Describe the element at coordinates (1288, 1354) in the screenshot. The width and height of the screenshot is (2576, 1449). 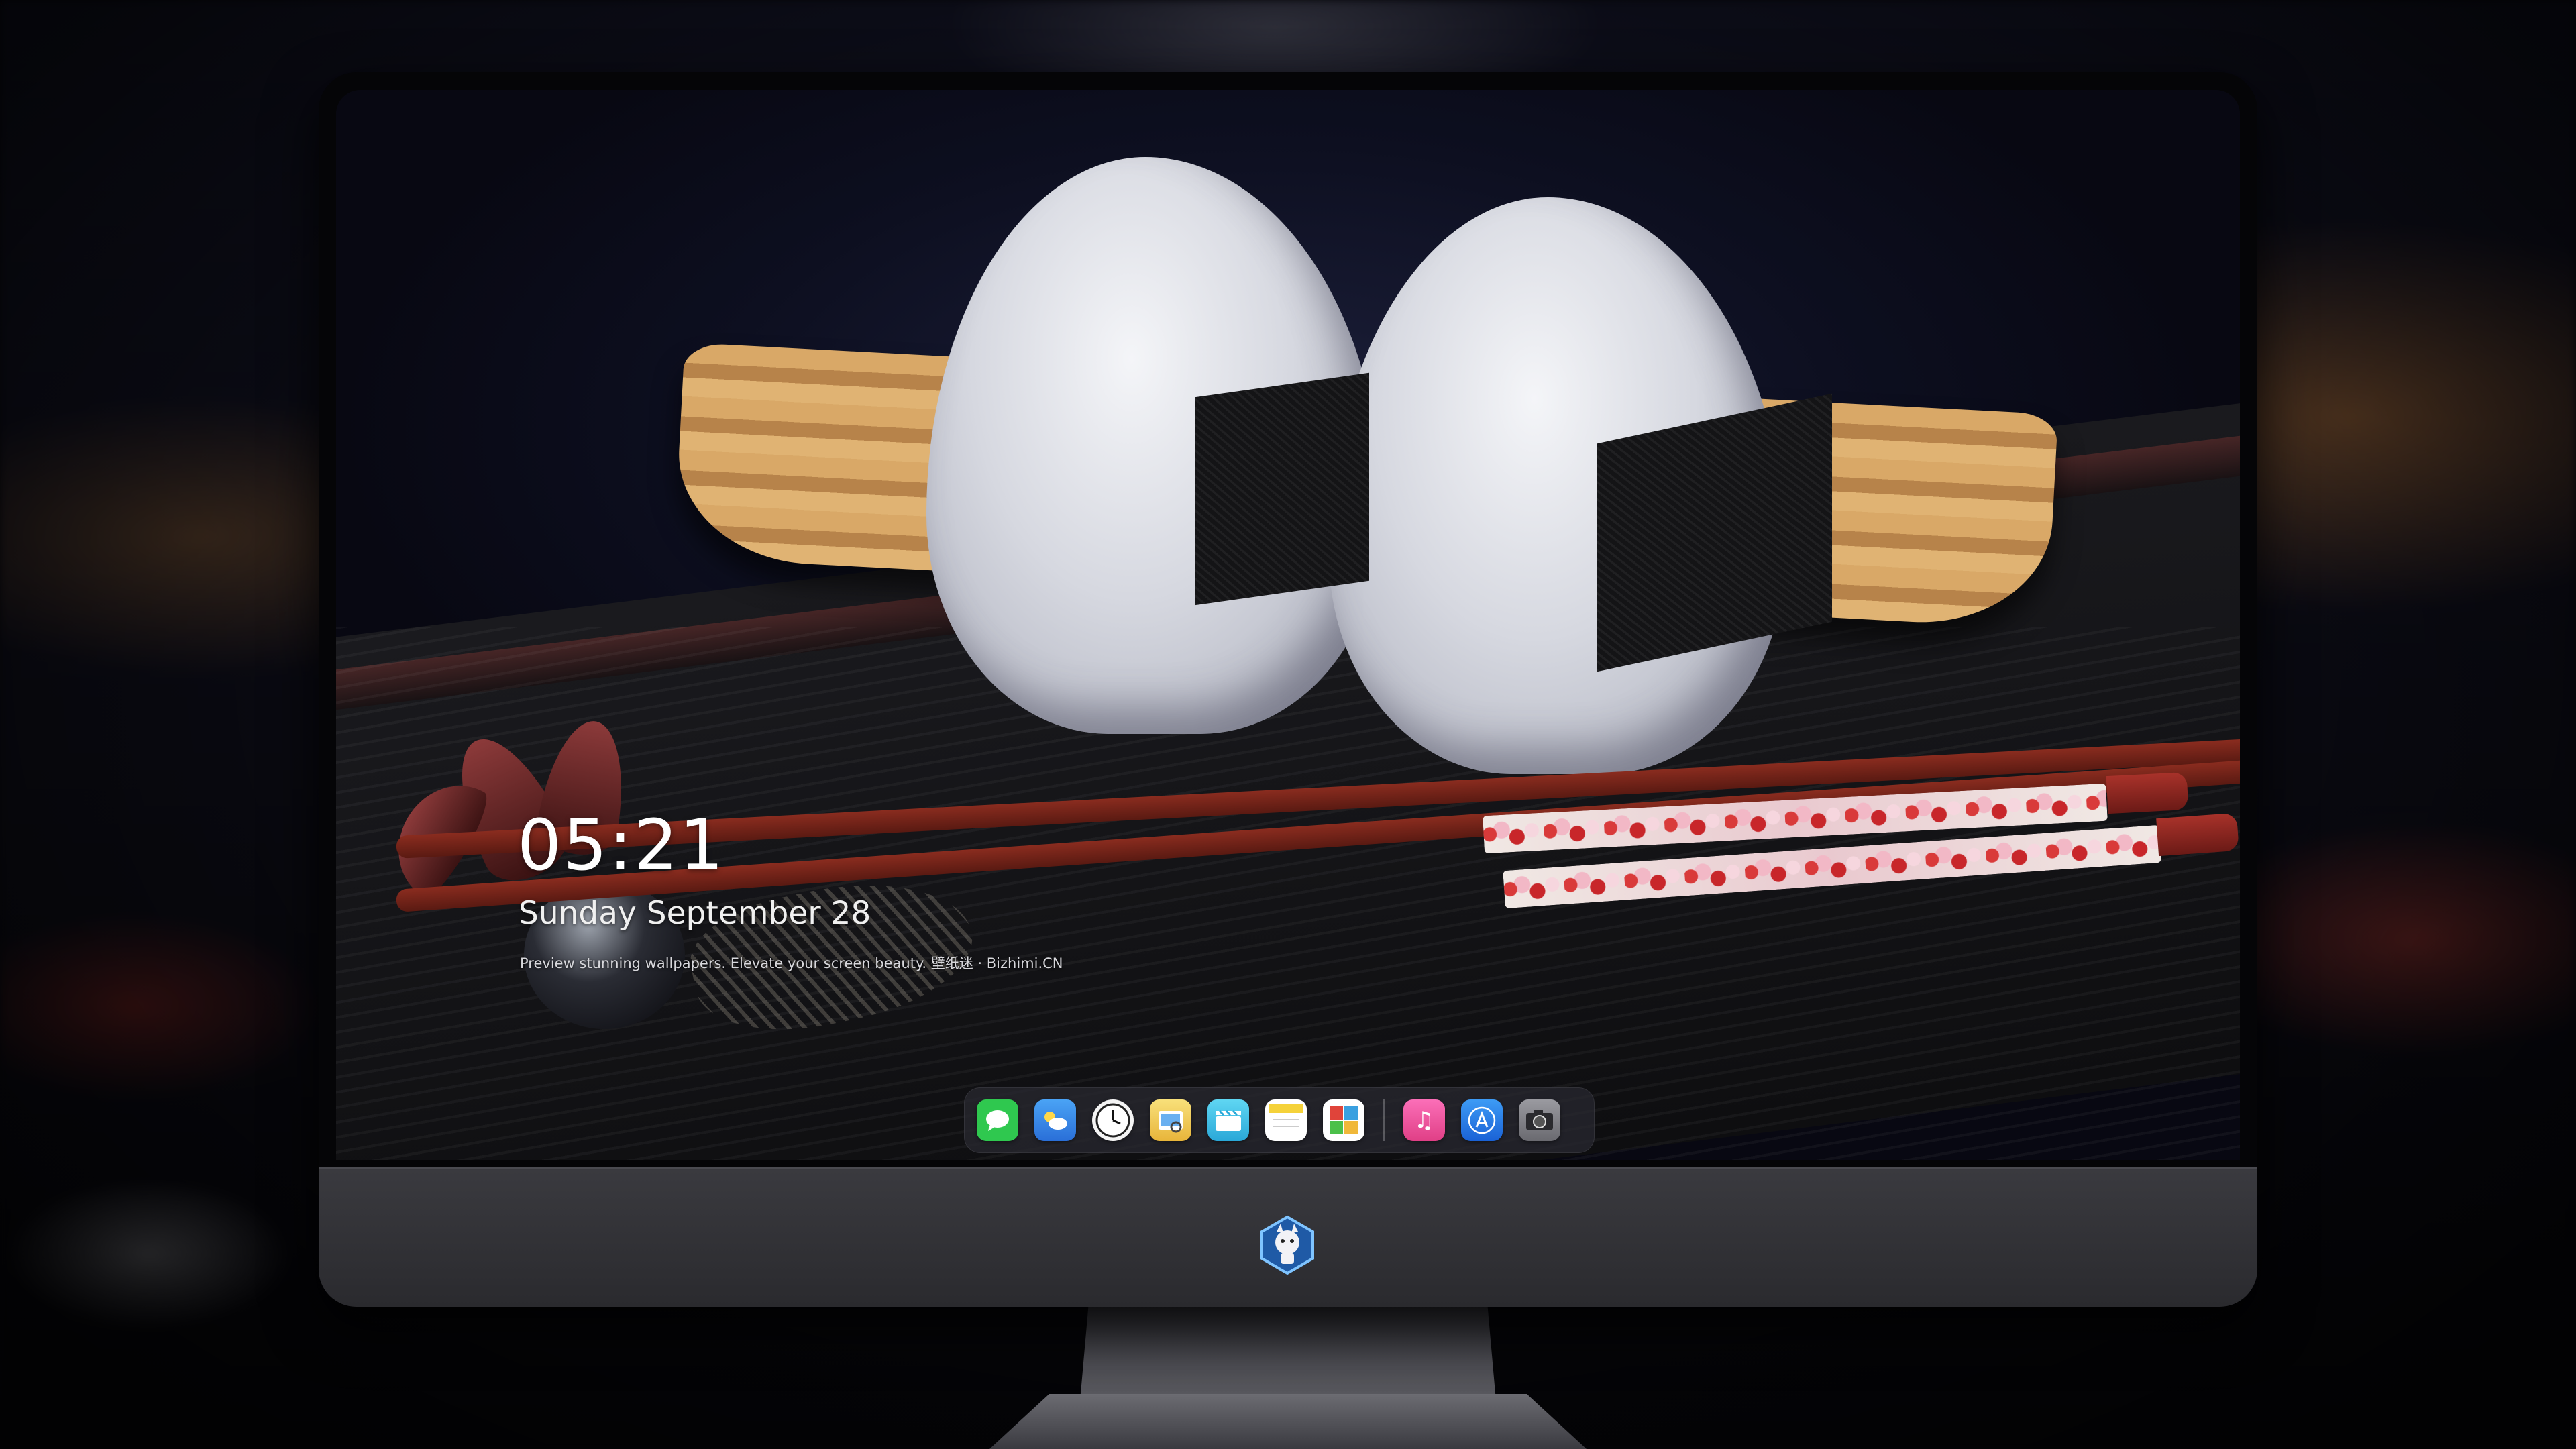
I see `monitor-stand` at that location.